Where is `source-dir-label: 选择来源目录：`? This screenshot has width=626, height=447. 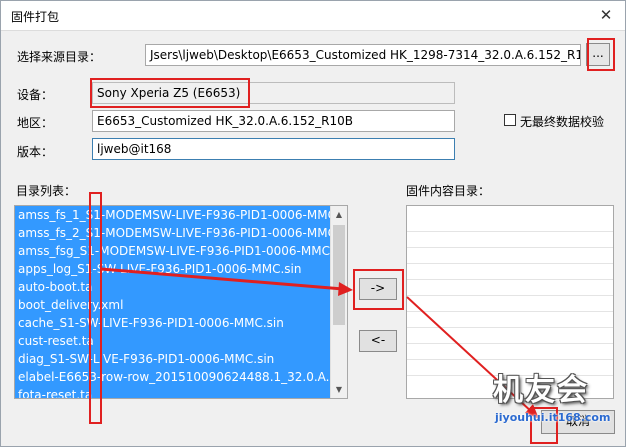 source-dir-label: 选择来源目录： is located at coordinates (59, 57).